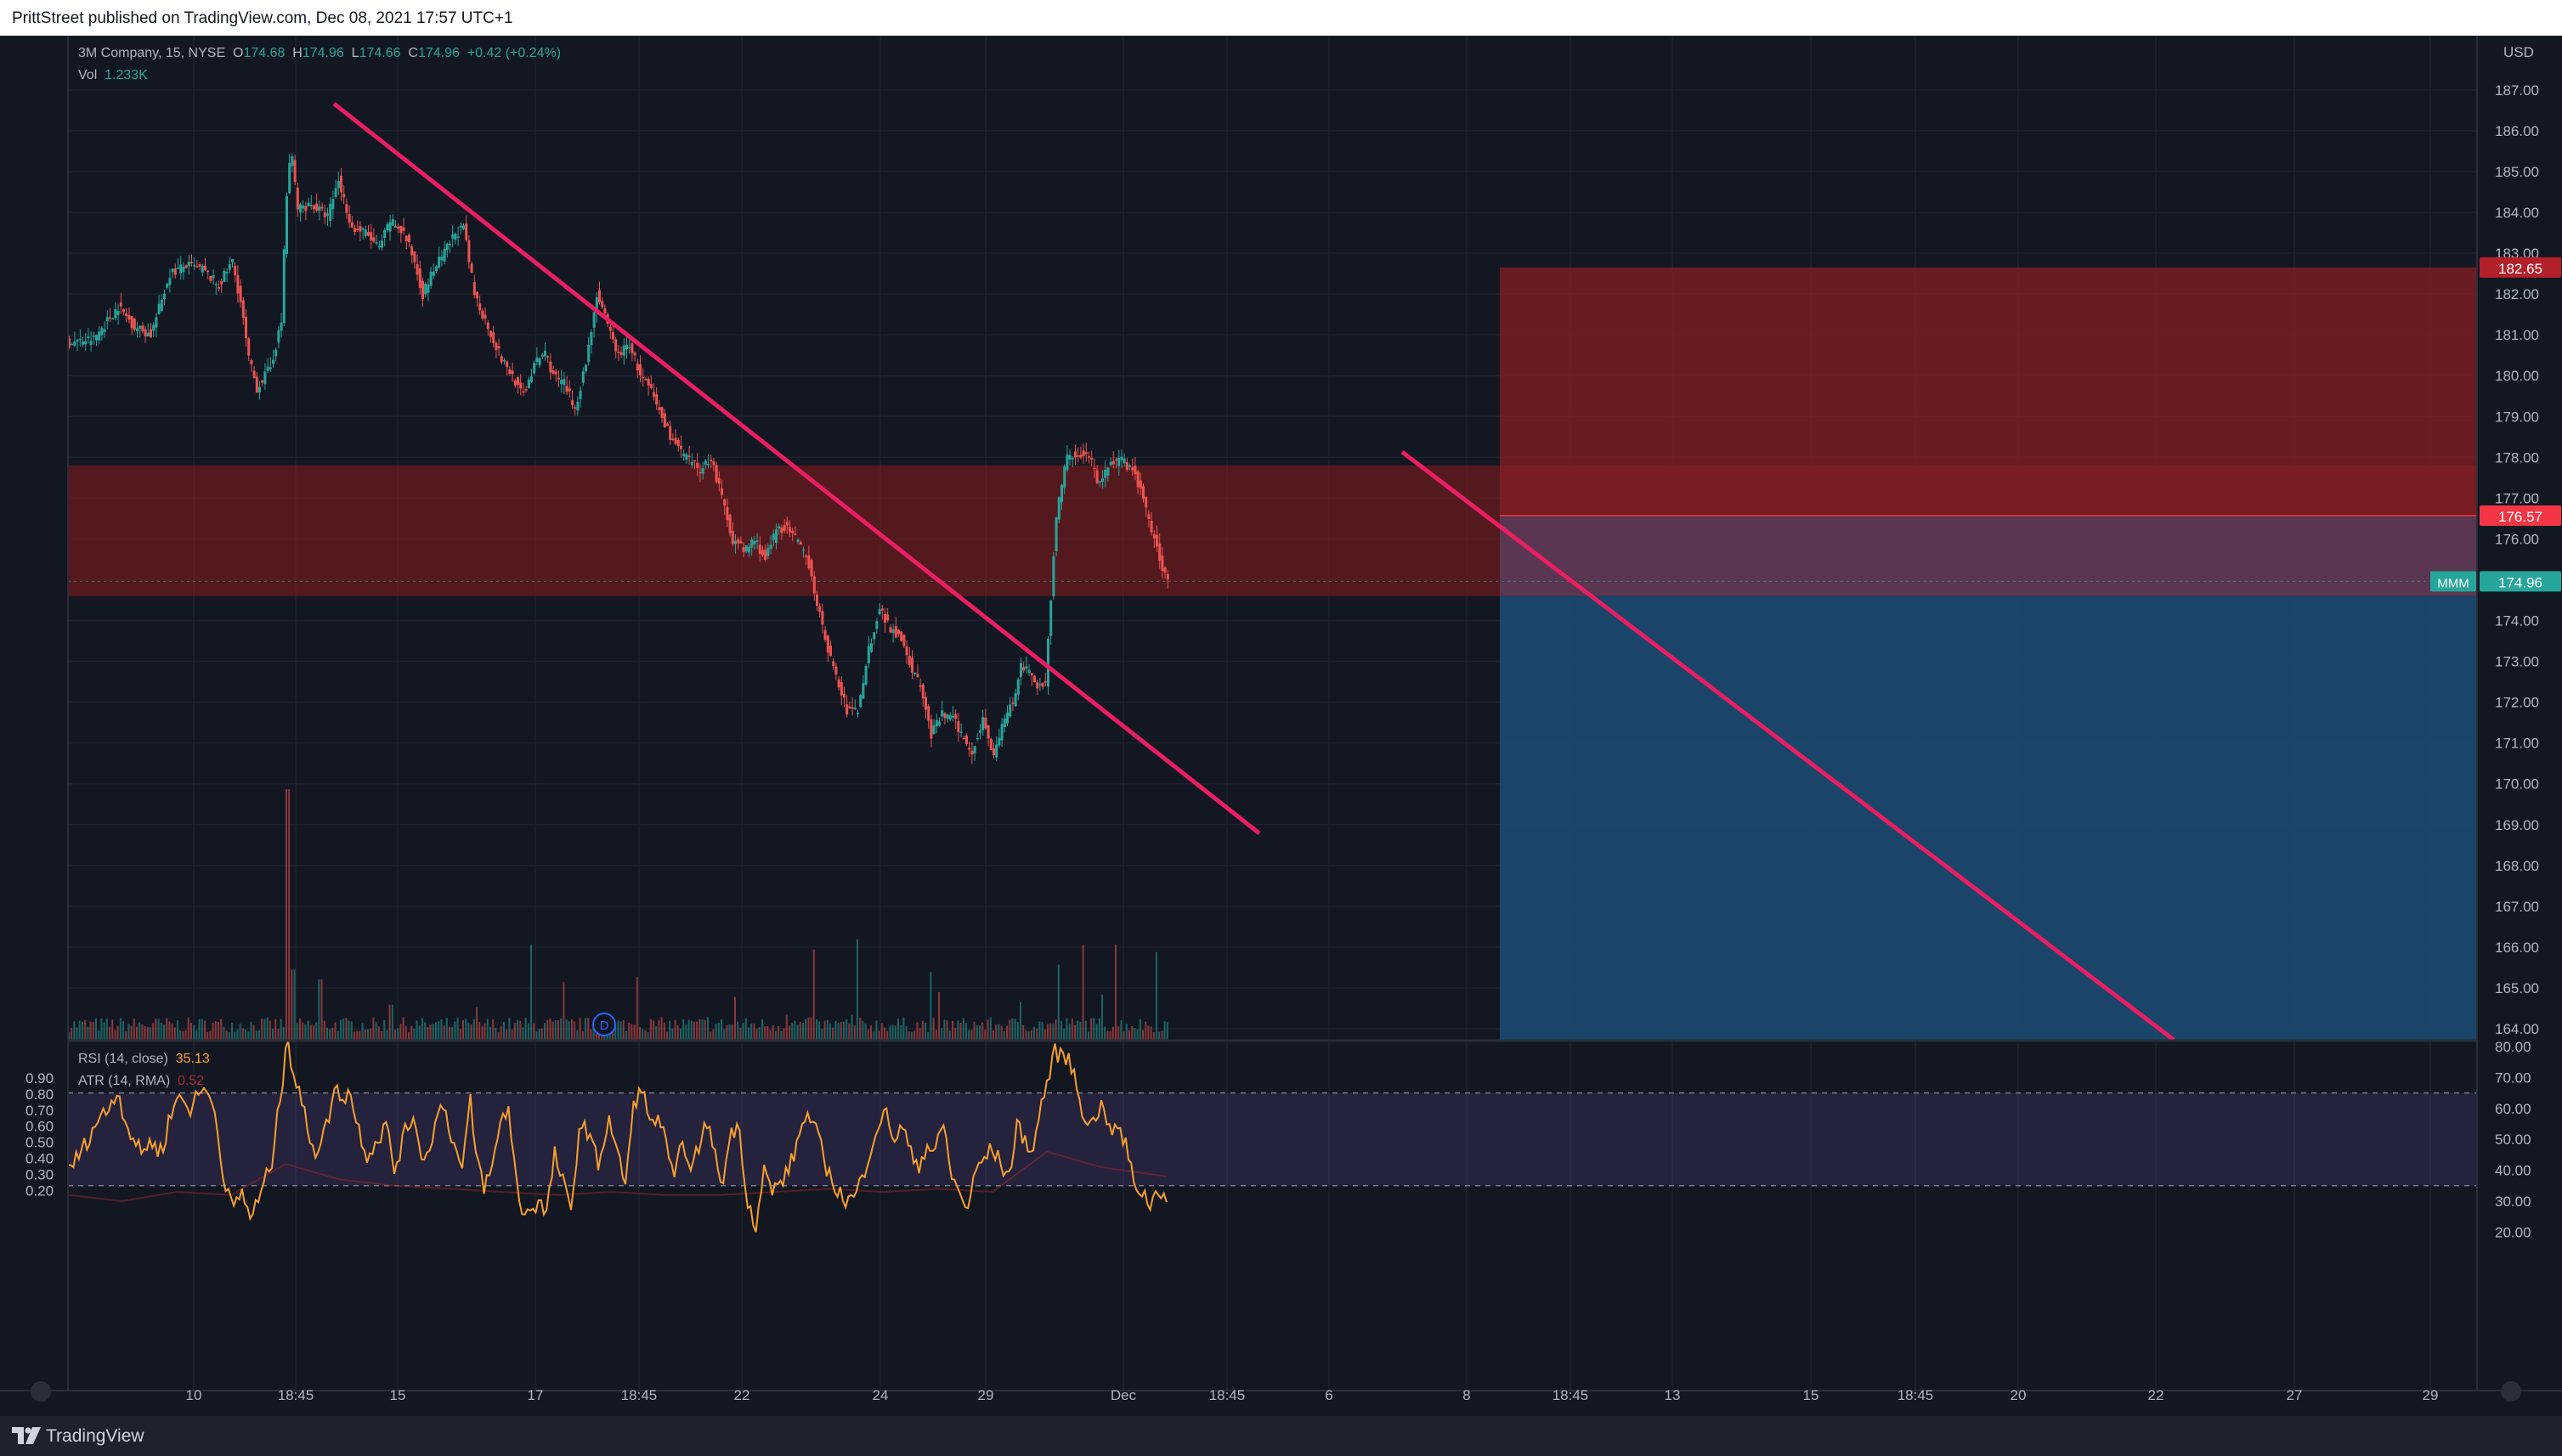 This screenshot has height=1456, width=2562. Describe the element at coordinates (1124, 1395) in the screenshot. I see `time-tick-label: Dec` at that location.